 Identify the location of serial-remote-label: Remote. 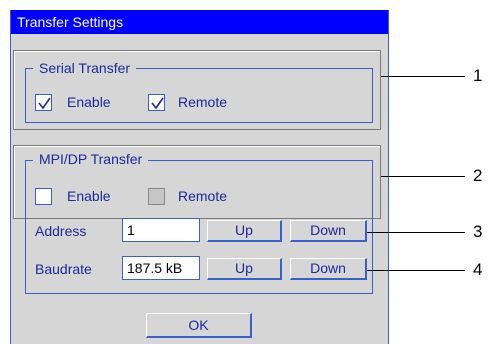
(203, 102).